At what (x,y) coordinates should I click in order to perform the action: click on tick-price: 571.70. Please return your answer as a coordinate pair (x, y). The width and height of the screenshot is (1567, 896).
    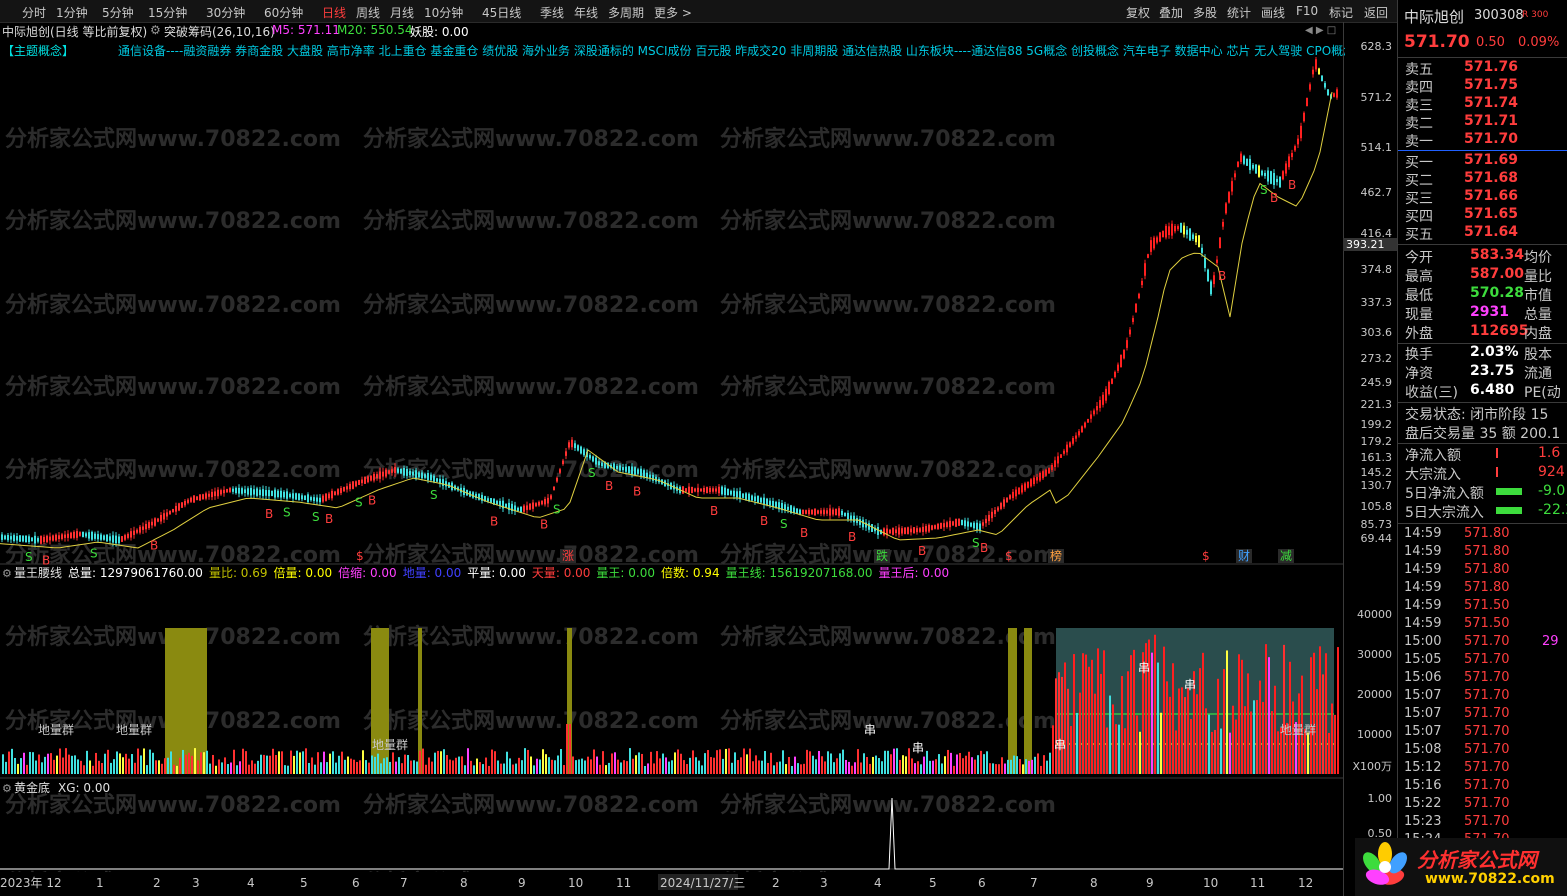
    Looking at the image, I should click on (1487, 677).